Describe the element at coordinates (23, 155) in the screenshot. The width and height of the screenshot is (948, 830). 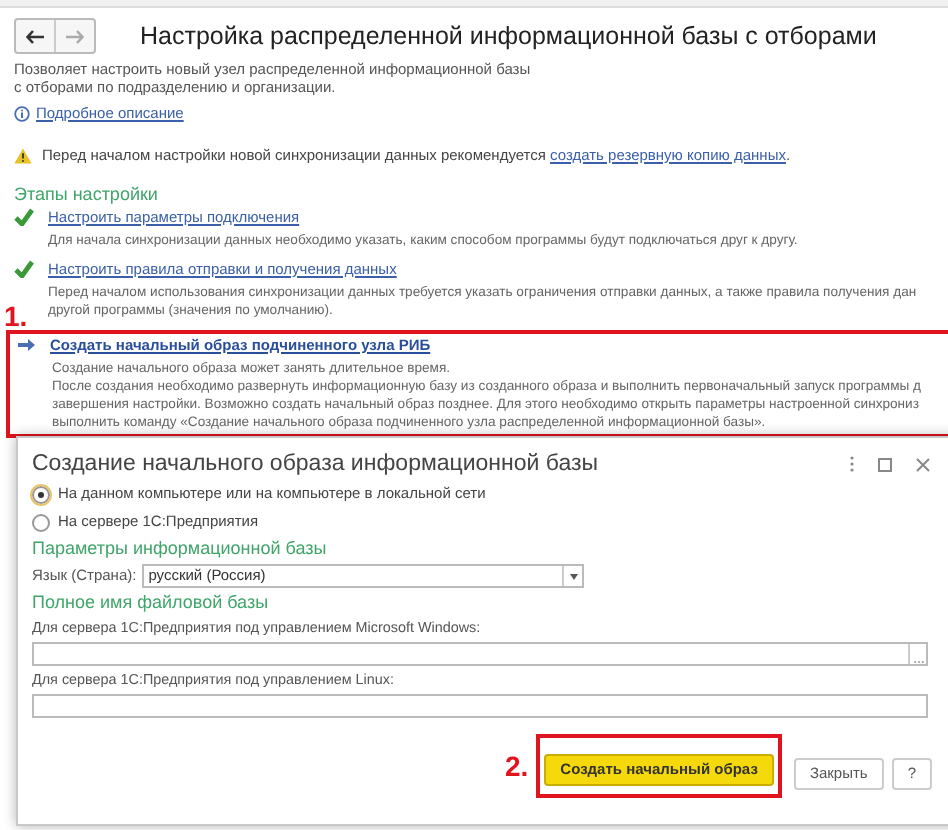
I see `warning-icon` at that location.